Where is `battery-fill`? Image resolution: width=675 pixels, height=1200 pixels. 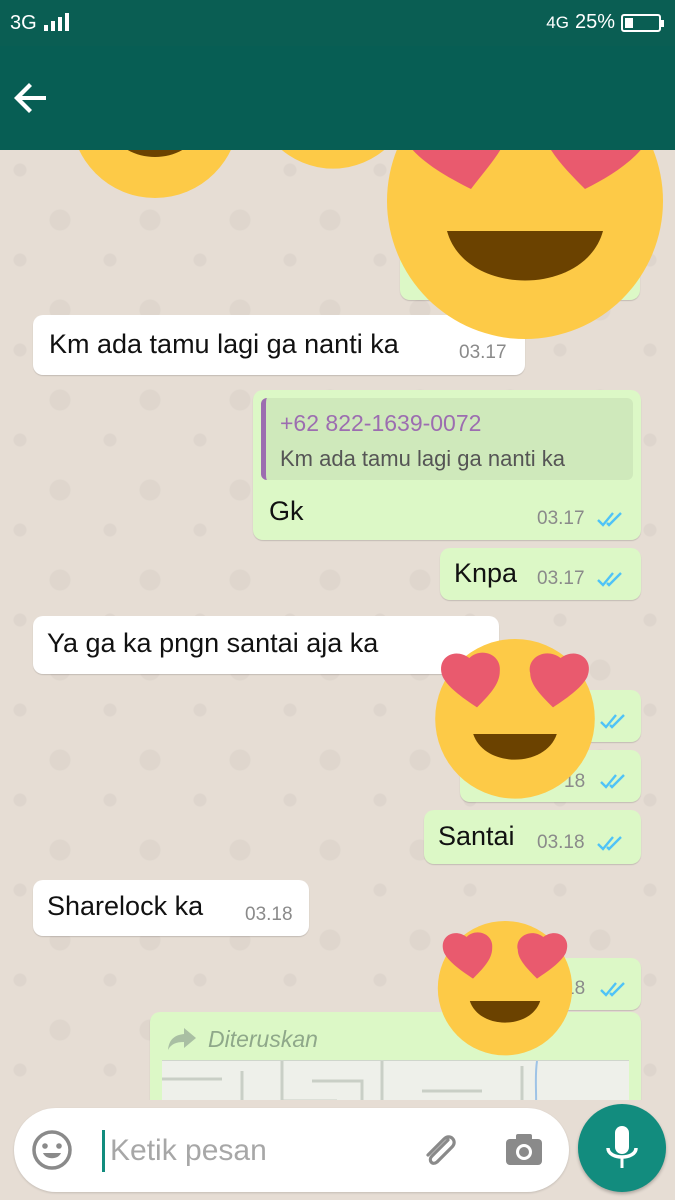 battery-fill is located at coordinates (629, 22).